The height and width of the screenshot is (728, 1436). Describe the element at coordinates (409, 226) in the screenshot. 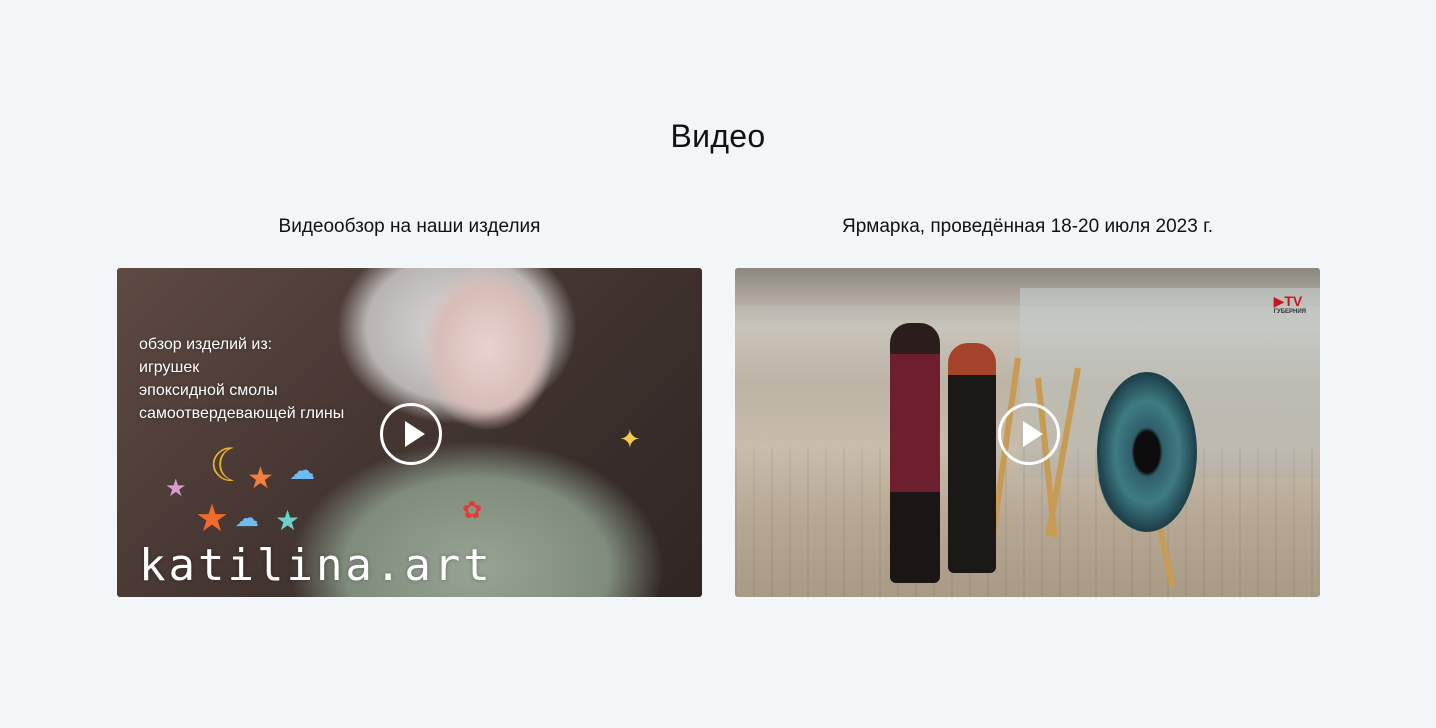

I see `video-caption: Видеообзор на наши изделия` at that location.